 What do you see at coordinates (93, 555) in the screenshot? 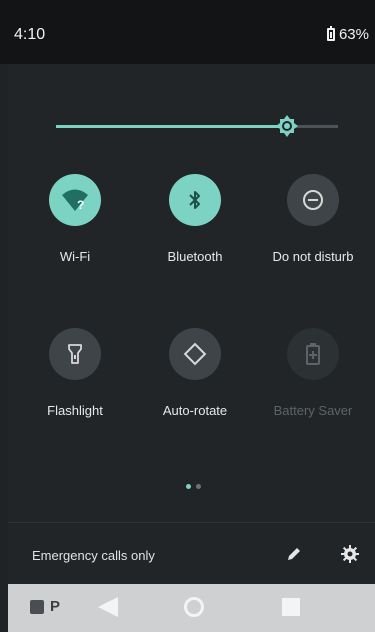
I see `emergency-calls-text: Emergency calls only` at bounding box center [93, 555].